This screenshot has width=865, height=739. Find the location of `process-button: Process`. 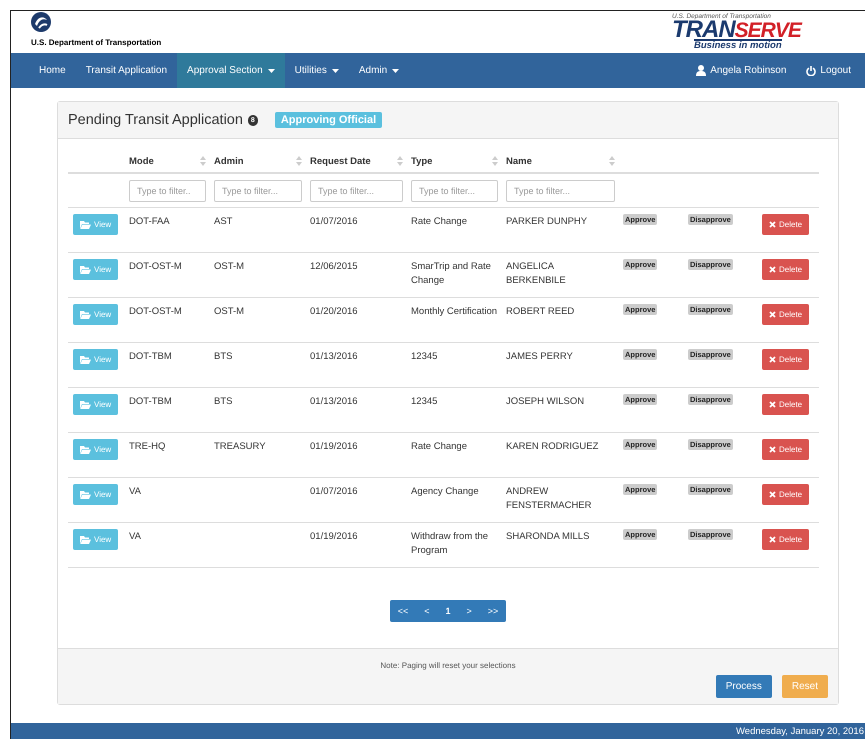

process-button: Process is located at coordinates (744, 686).